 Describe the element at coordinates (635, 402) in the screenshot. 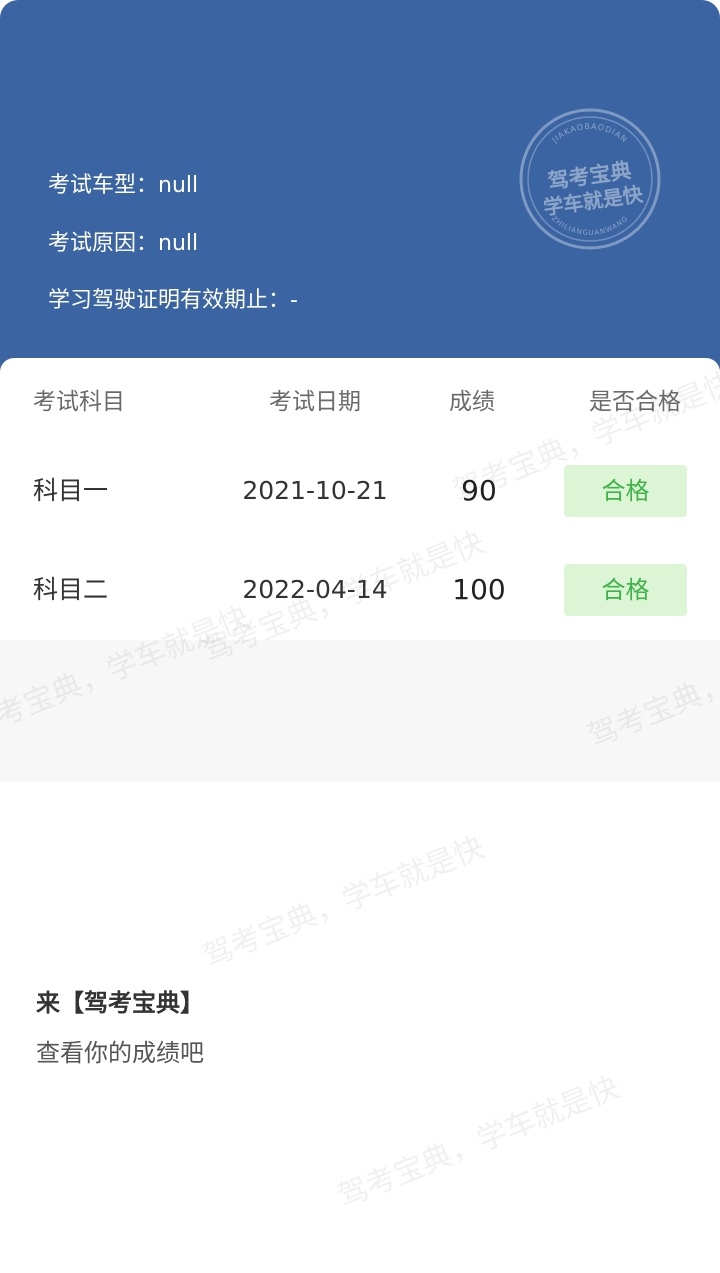

I see `column-header-pass: 是否合格` at that location.